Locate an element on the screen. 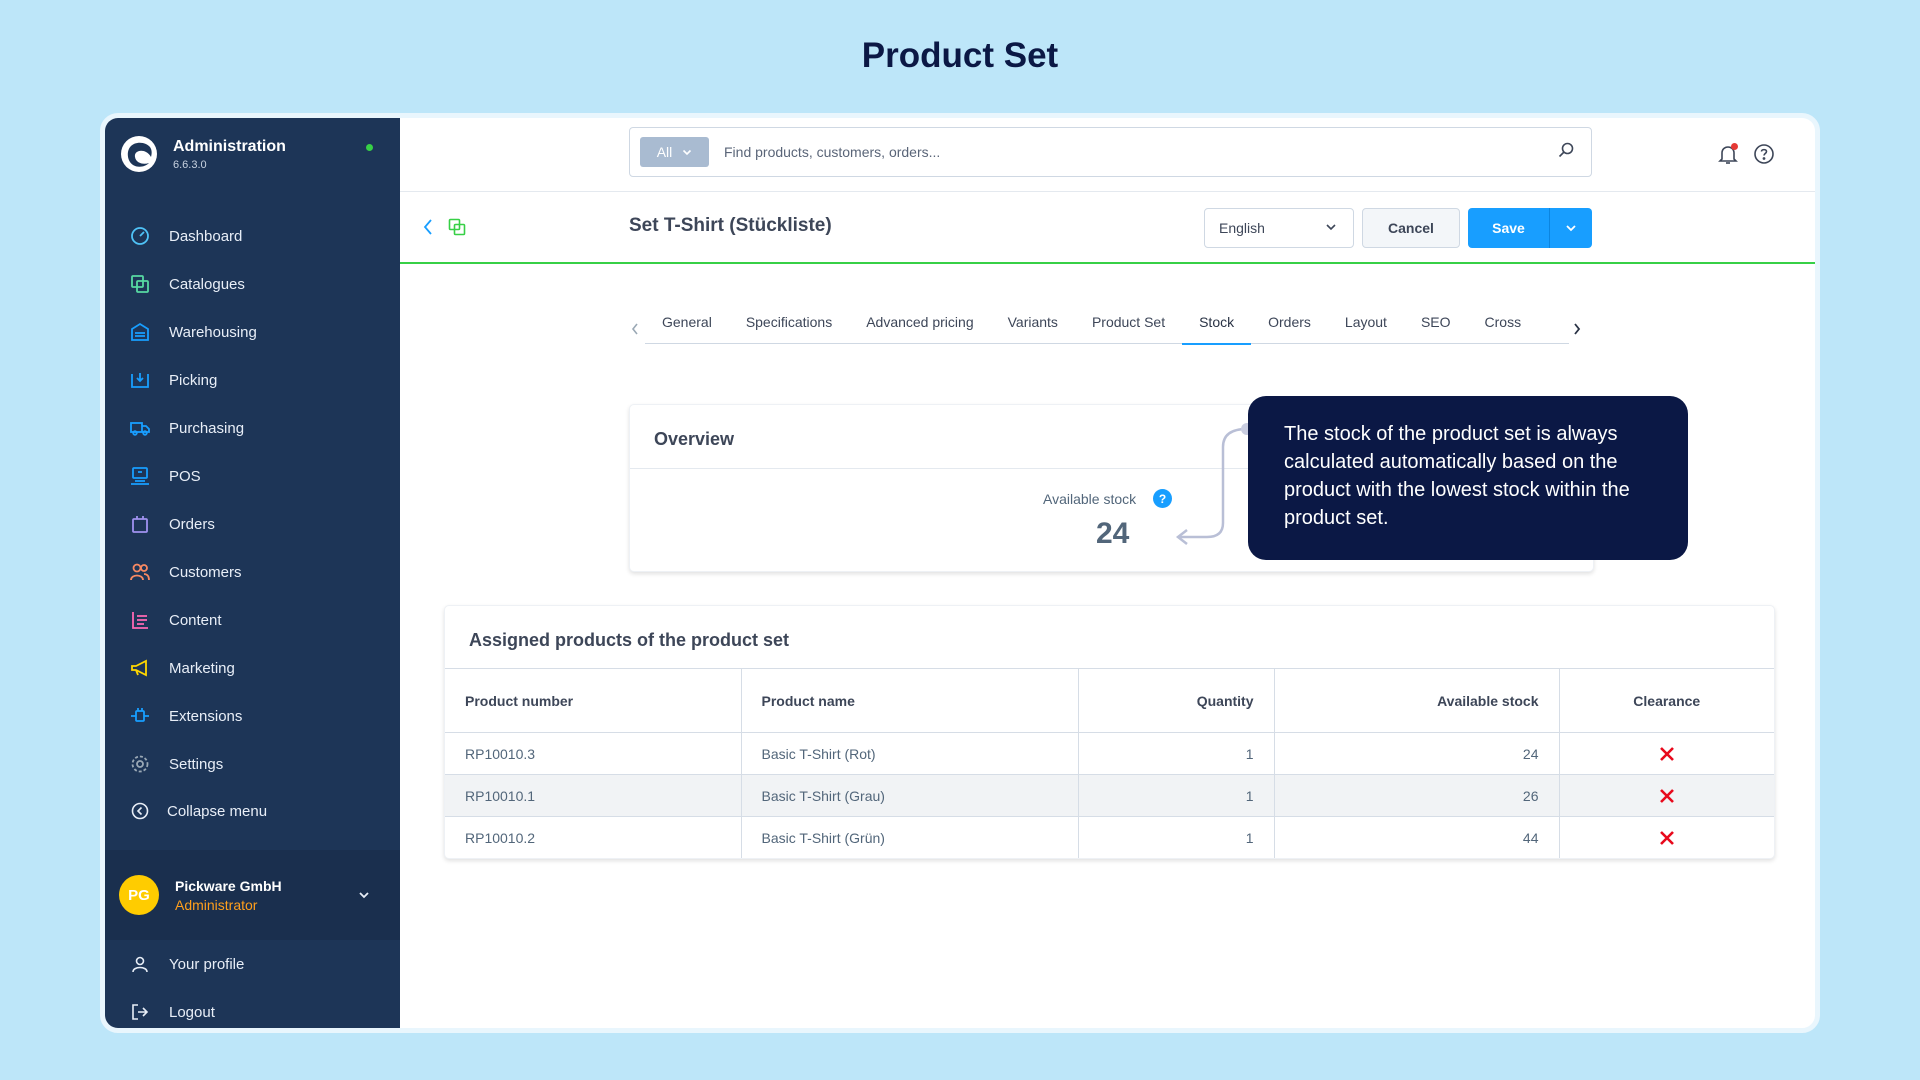 This screenshot has width=1920, height=1080. product-number-cell: RP10010.2 is located at coordinates (593, 837).